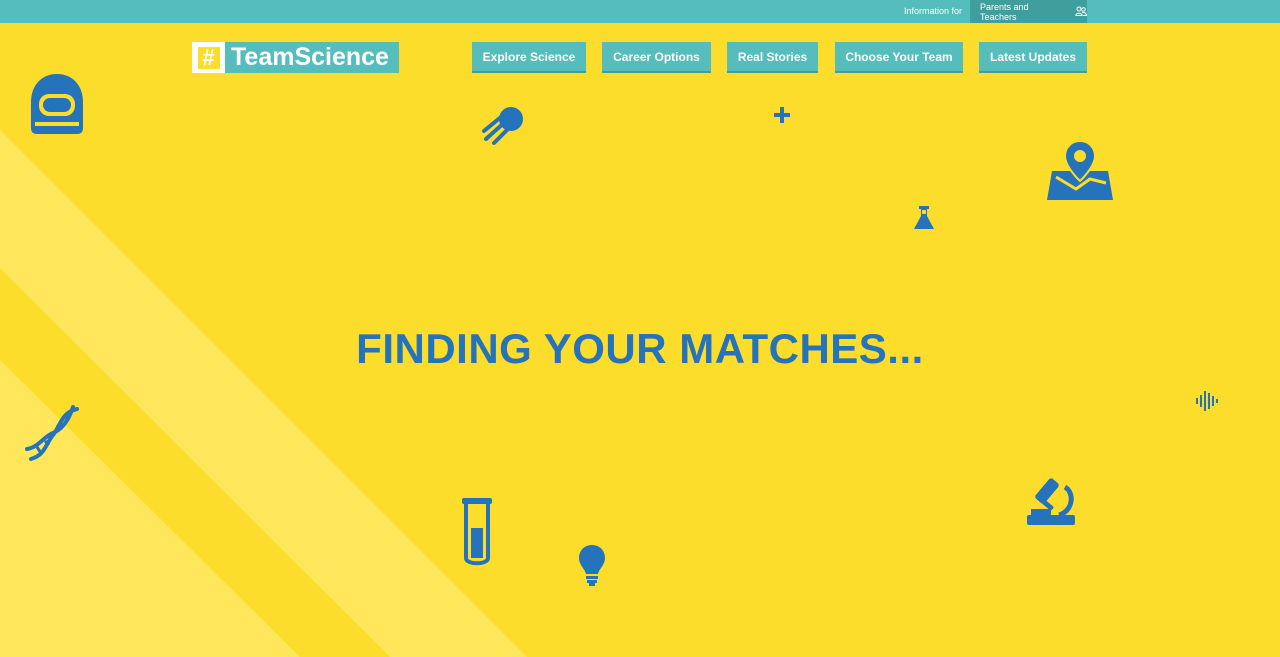 This screenshot has width=1280, height=657. What do you see at coordinates (1080, 170) in the screenshot?
I see `map-pin-icon` at bounding box center [1080, 170].